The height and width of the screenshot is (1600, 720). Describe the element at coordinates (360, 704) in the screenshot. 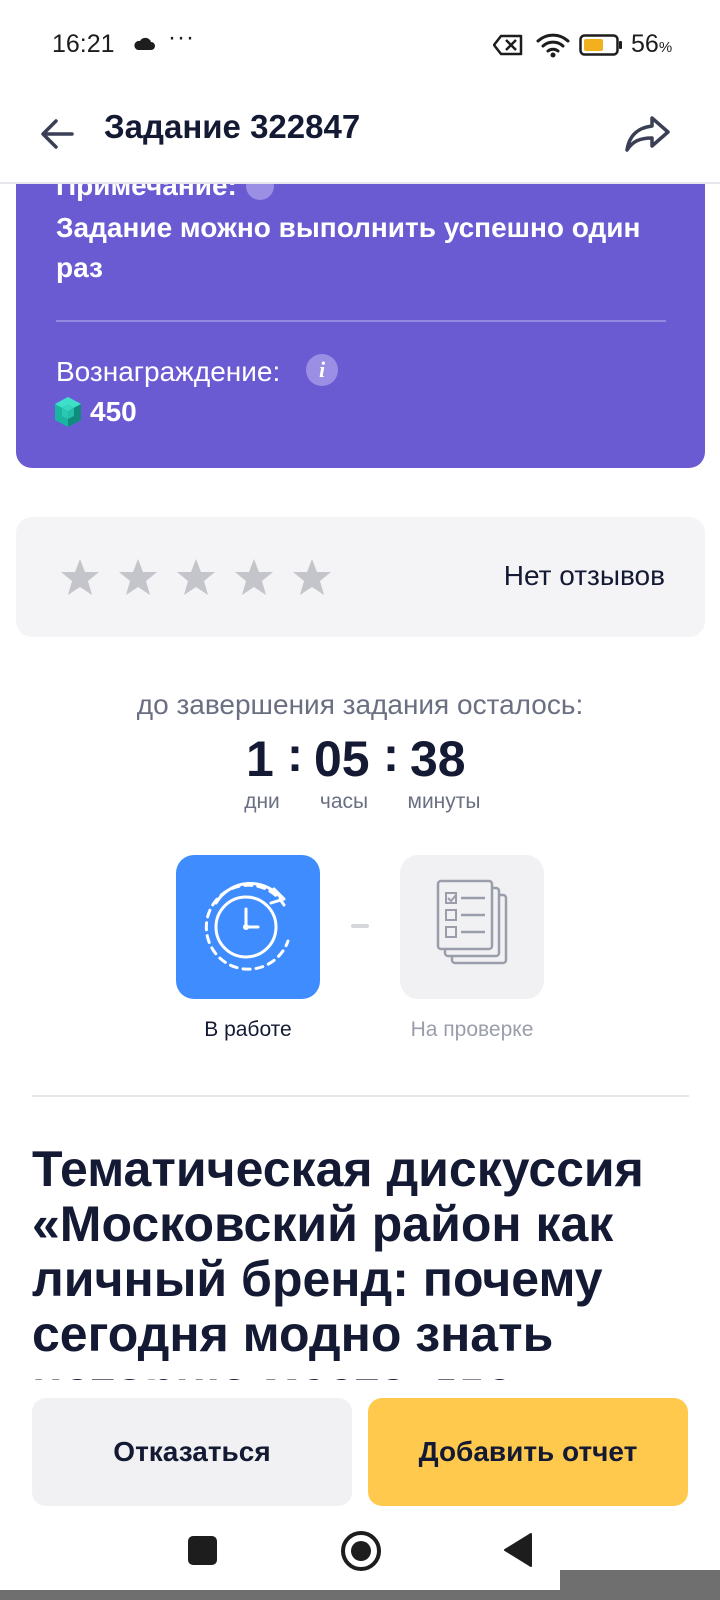

I see `countdown-caption: до завершения задания осталось:` at that location.